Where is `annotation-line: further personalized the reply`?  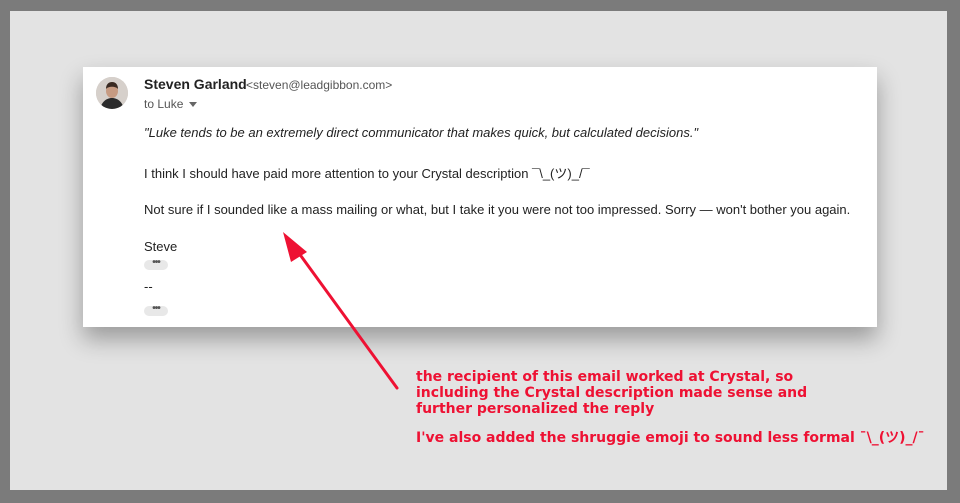
annotation-line: further personalized the reply is located at coordinates (535, 409).